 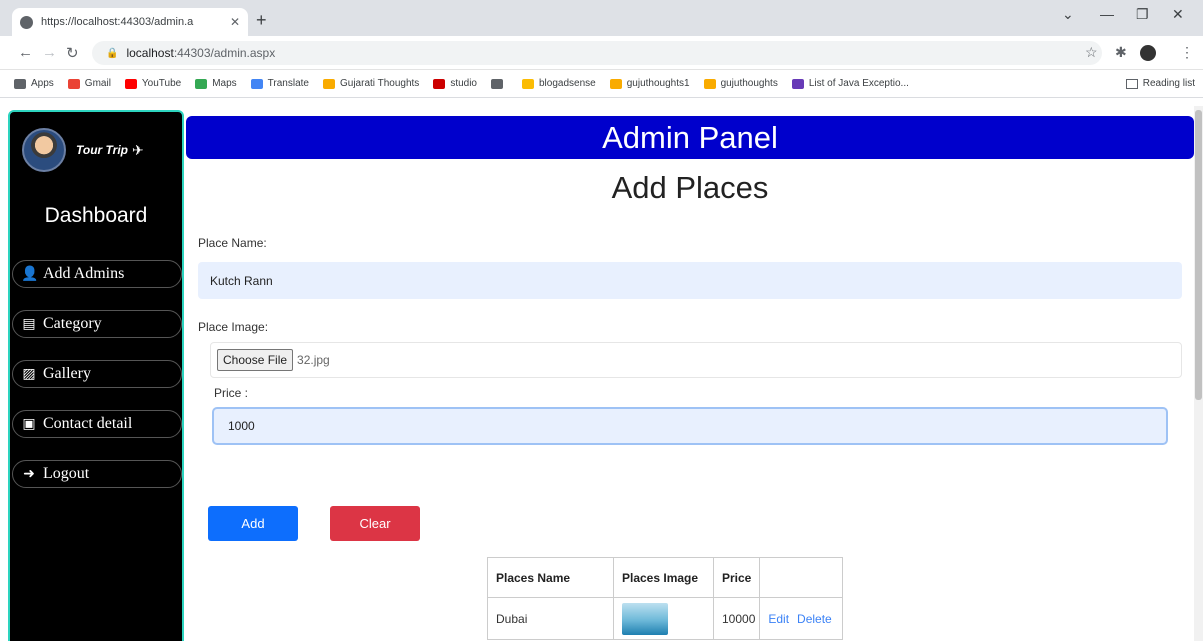 What do you see at coordinates (261, 20) in the screenshot?
I see `new-tab-button: +` at bounding box center [261, 20].